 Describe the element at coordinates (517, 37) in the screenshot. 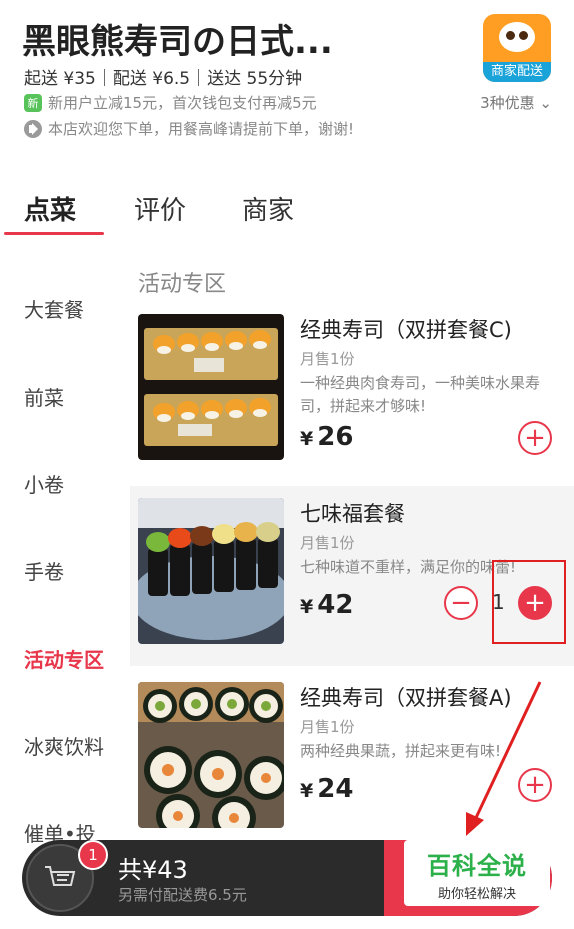

I see `bear-face-icon` at that location.